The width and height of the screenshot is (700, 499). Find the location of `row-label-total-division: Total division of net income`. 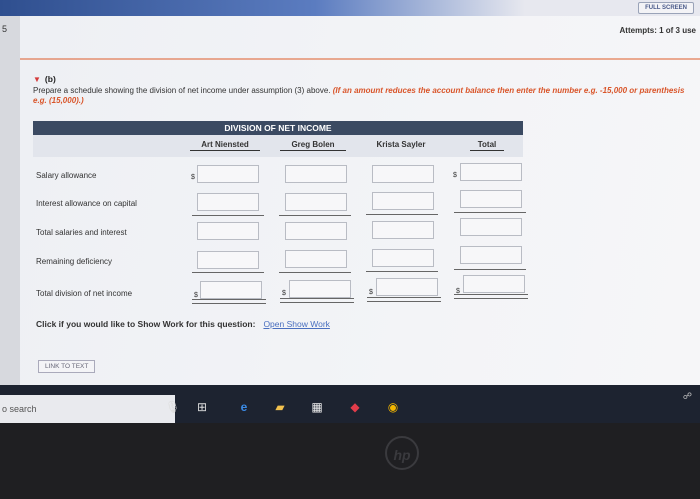

row-label-total-division: Total division of net income is located at coordinates (84, 293).